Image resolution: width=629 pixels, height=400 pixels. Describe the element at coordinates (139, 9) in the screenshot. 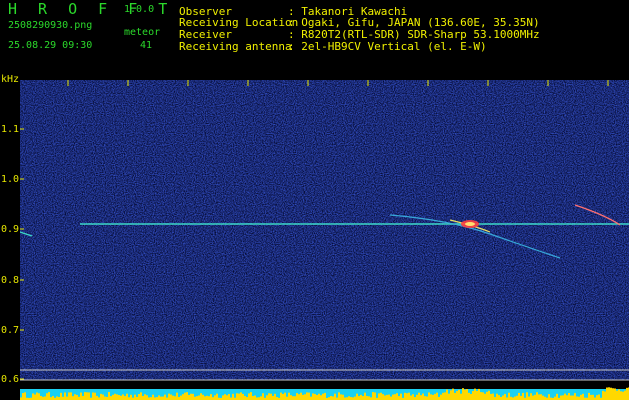

I see `app-version: 1.0.0` at that location.